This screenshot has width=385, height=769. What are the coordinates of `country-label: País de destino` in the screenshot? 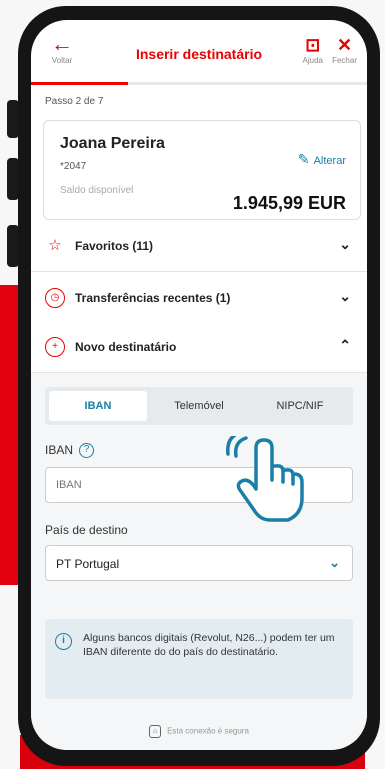 It's located at (86, 530).